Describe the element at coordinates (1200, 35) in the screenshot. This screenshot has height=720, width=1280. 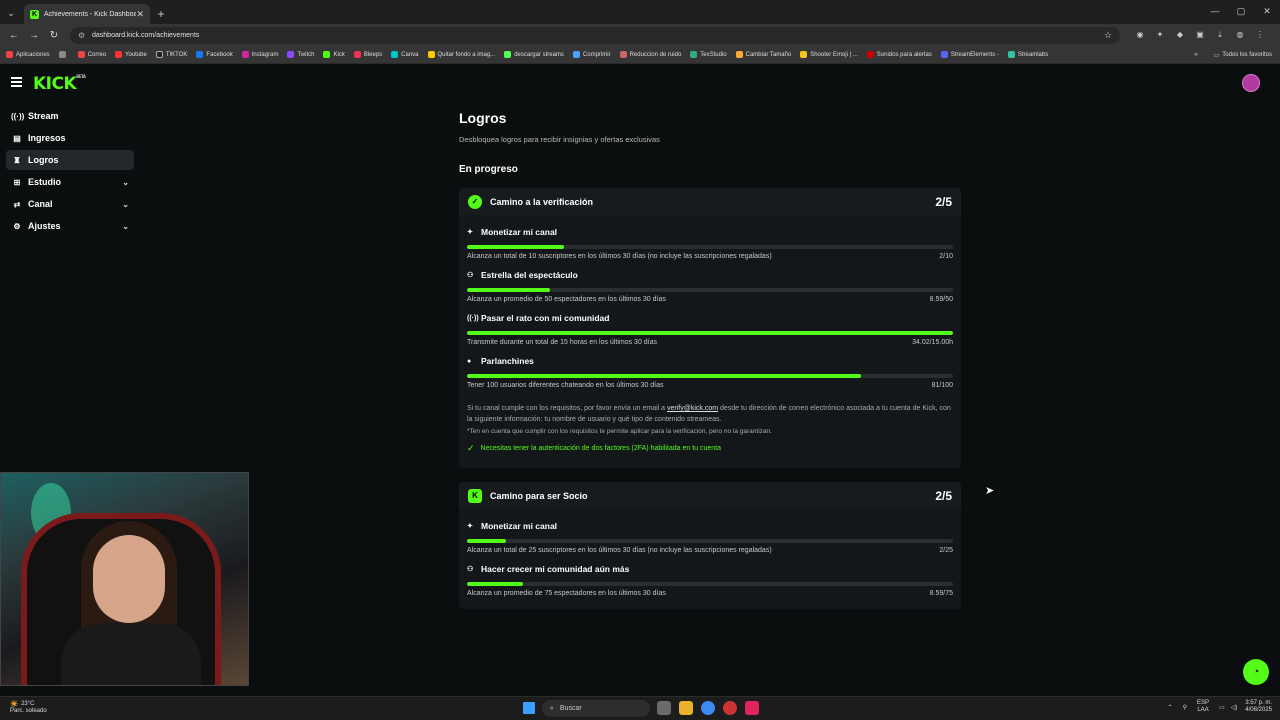
I see `extensions-puzzle-icon: ▣` at that location.